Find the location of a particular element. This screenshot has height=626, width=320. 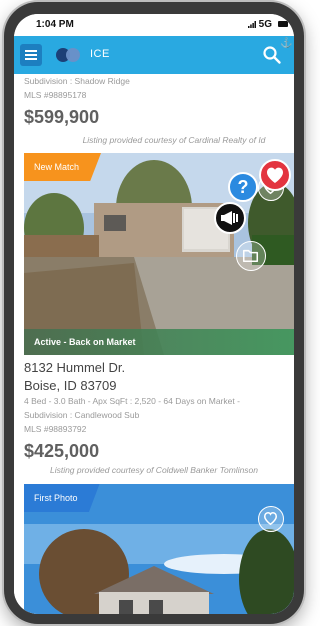

heart-icon is located at coordinates (275, 175).